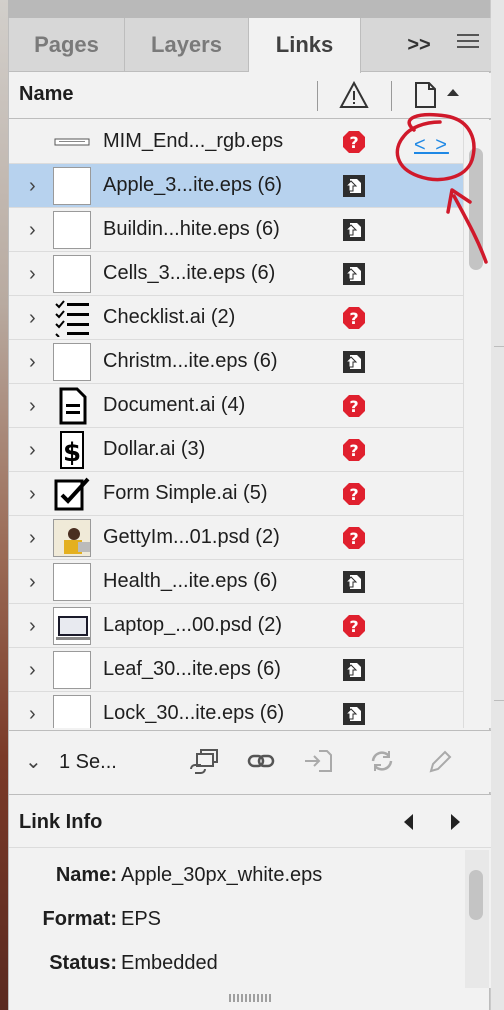  What do you see at coordinates (236, 318) in the screenshot?
I see `link-row: › Checklist.ai (2)?` at bounding box center [236, 318].